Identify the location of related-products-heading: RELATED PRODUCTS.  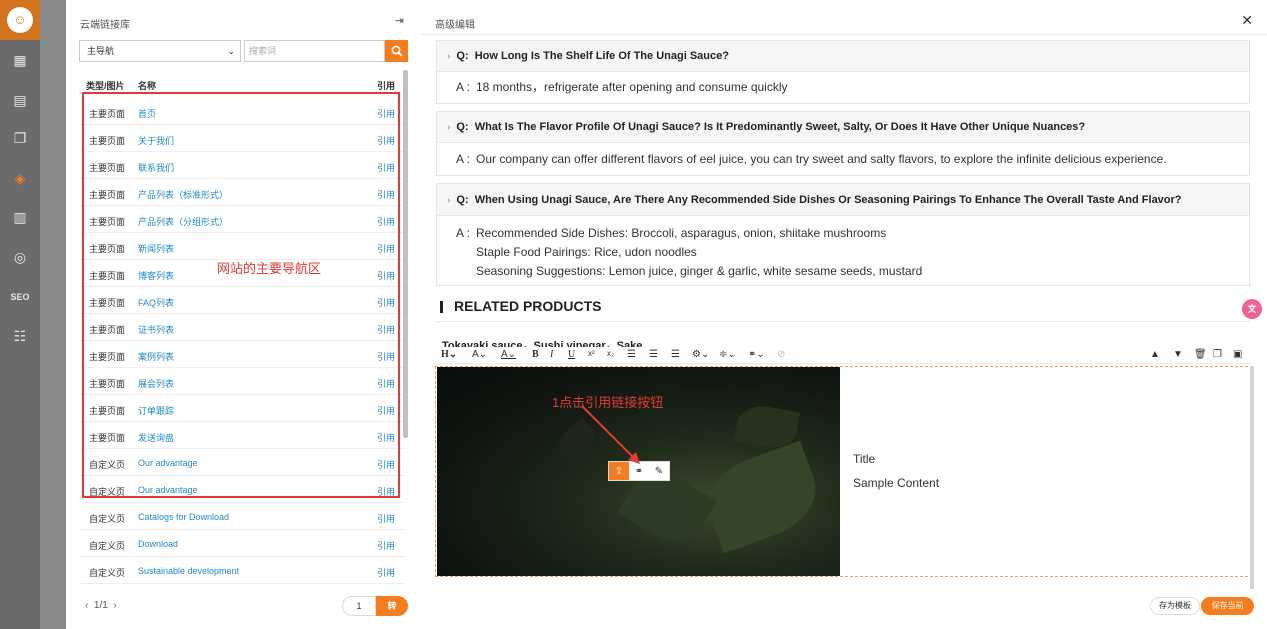
(528, 306).